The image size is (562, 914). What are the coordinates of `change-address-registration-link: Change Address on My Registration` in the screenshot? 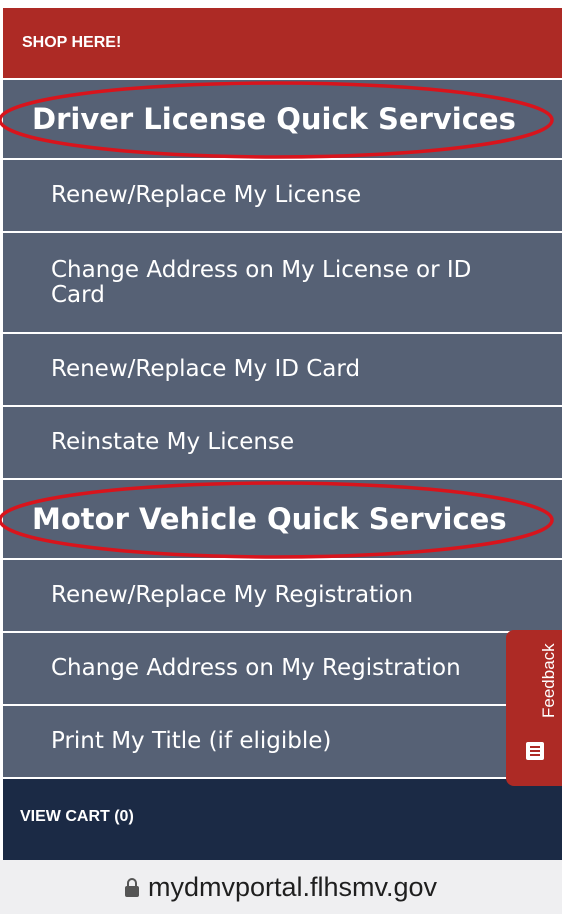 It's located at (282, 669).